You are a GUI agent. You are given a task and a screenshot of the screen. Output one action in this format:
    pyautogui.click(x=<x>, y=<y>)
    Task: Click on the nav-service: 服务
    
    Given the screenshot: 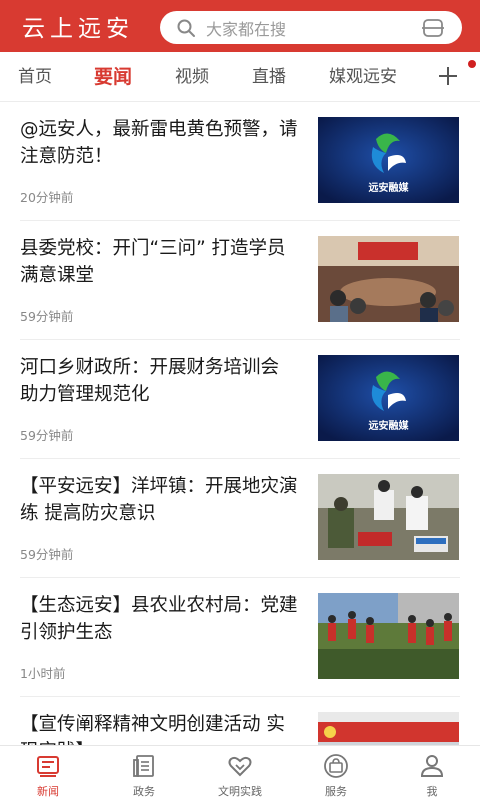 What is the action you would take?
    pyautogui.click(x=336, y=773)
    